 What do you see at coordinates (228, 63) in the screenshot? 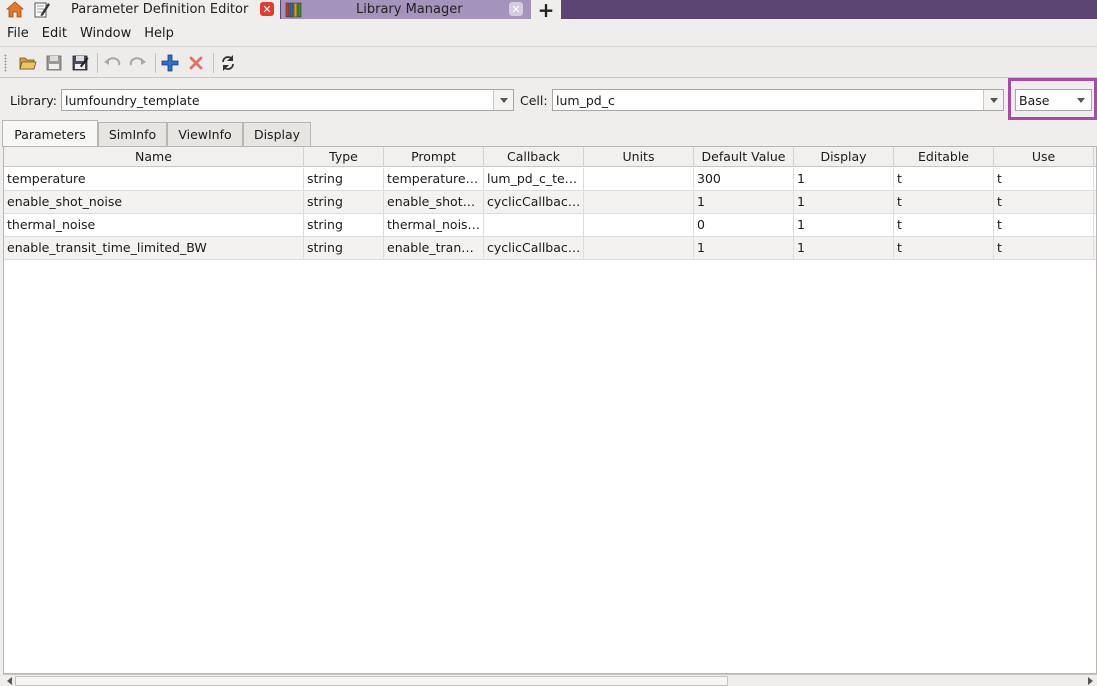
I see `refresh-icon` at bounding box center [228, 63].